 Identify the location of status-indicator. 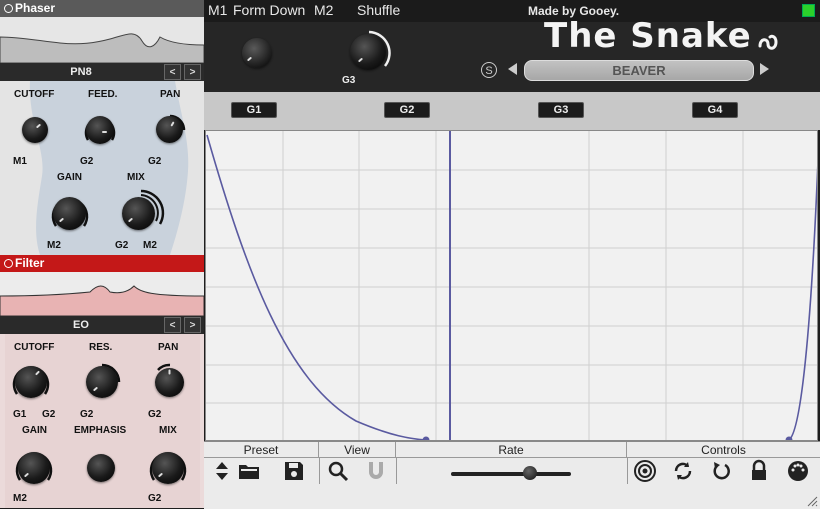
(808, 10).